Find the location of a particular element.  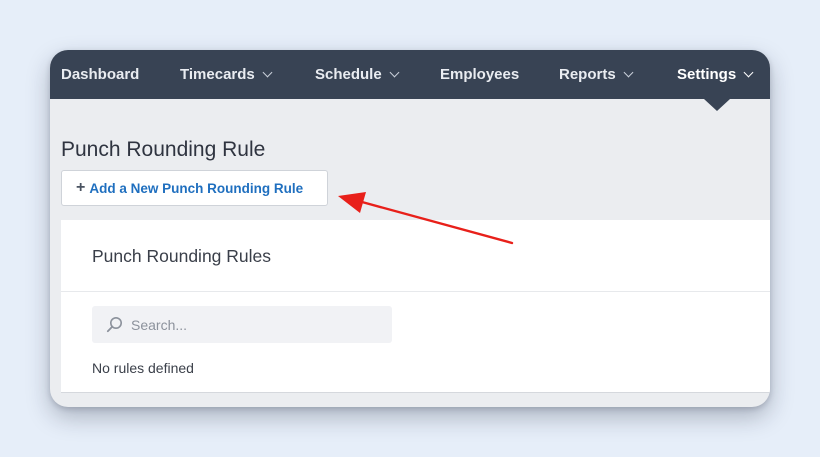

nav-timecards-label: Timecards is located at coordinates (217, 74).